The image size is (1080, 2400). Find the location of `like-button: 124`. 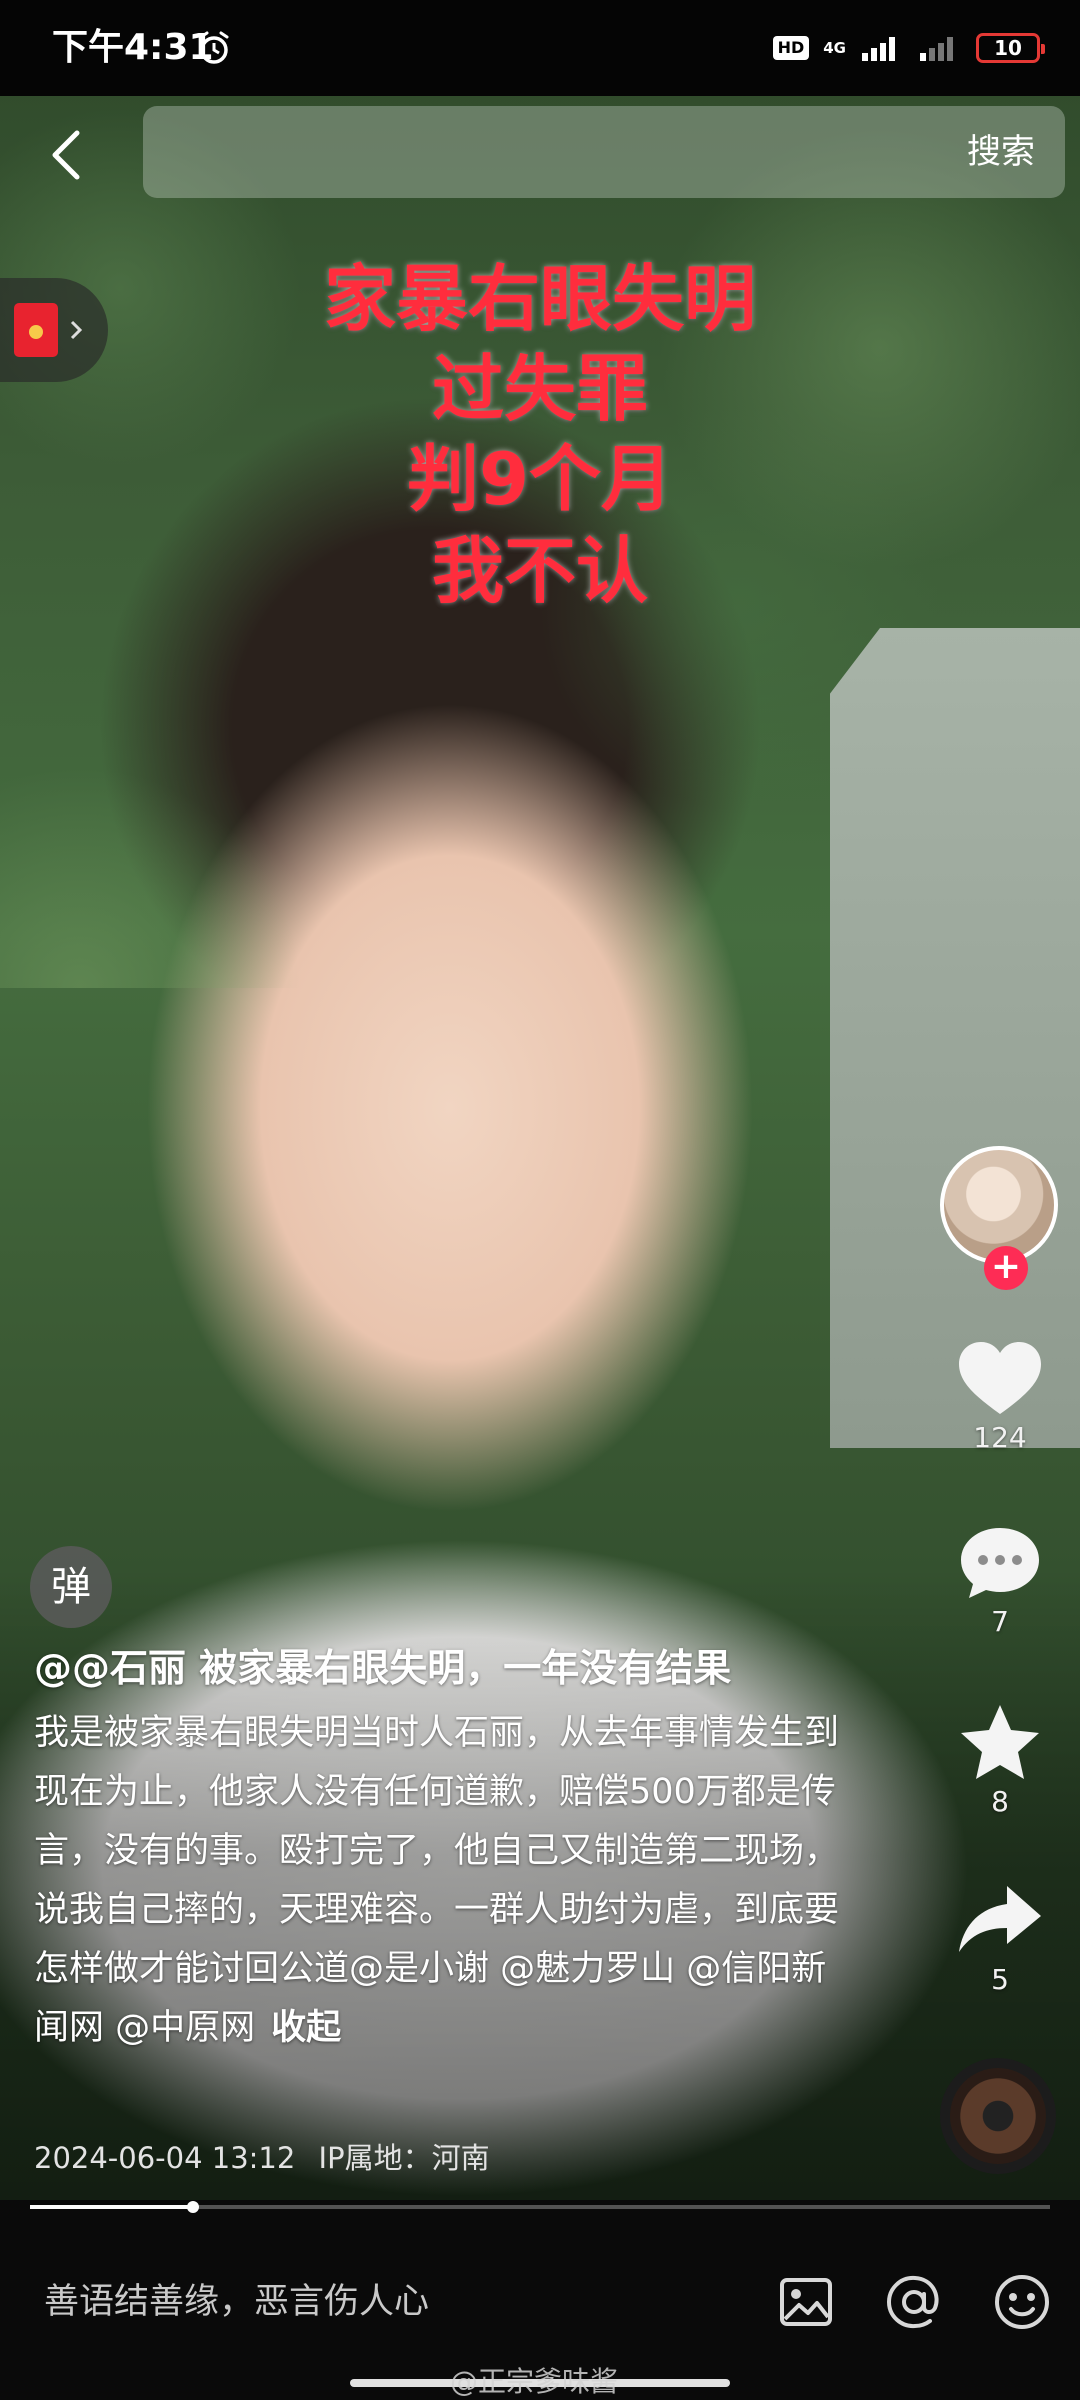

like-button: 124 is located at coordinates (1000, 1396).